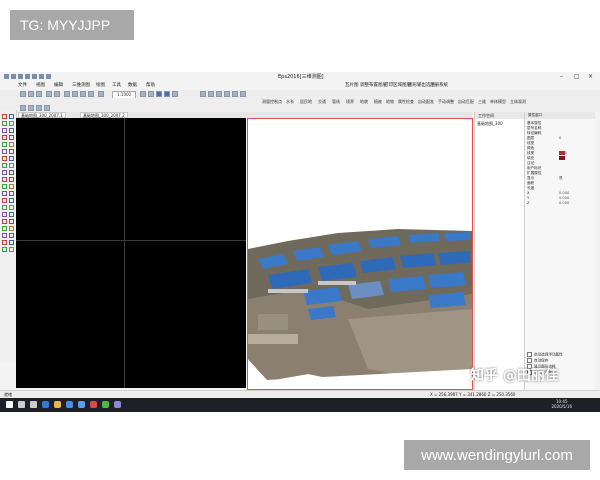 The width and height of the screenshot is (600, 480). Describe the element at coordinates (590, 77) in the screenshot. I see `close-button: ×` at that location.